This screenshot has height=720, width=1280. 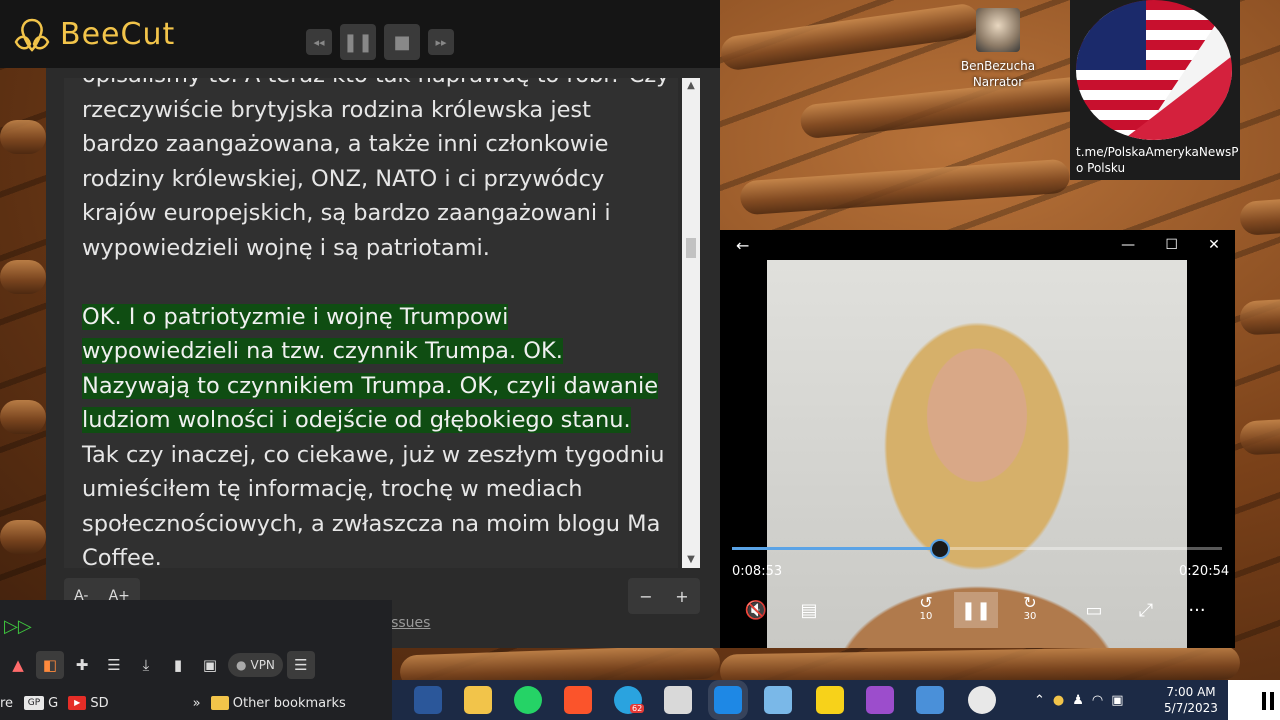 What do you see at coordinates (982, 700) in the screenshot?
I see `chrome-icon` at bounding box center [982, 700].